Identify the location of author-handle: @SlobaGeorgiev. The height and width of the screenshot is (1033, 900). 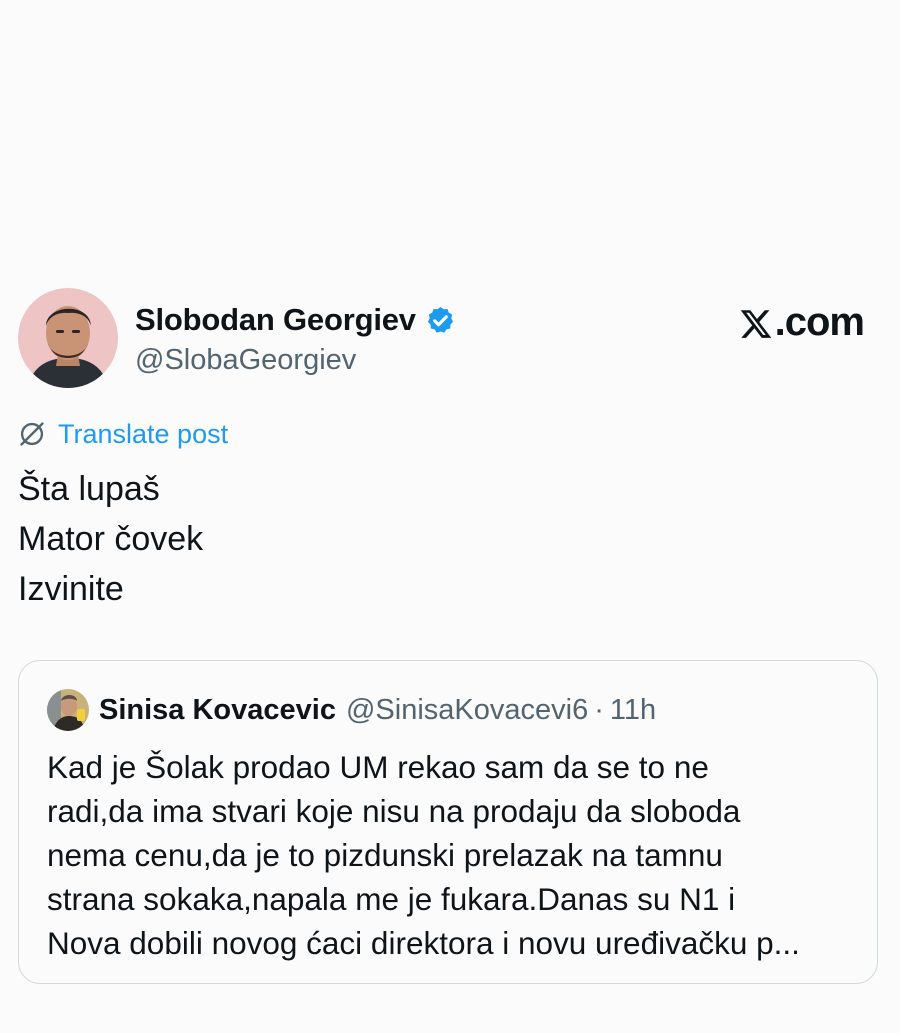
(245, 360).